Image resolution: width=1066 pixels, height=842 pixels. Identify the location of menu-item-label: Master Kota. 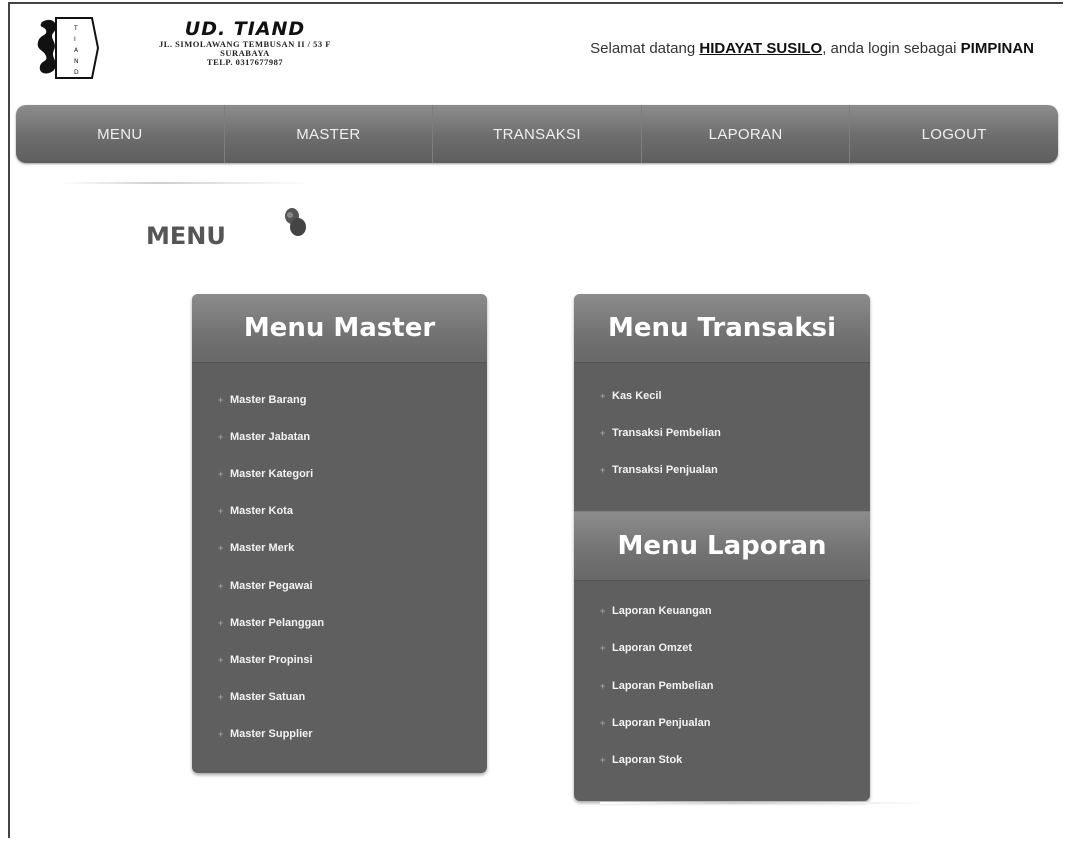
(261, 511).